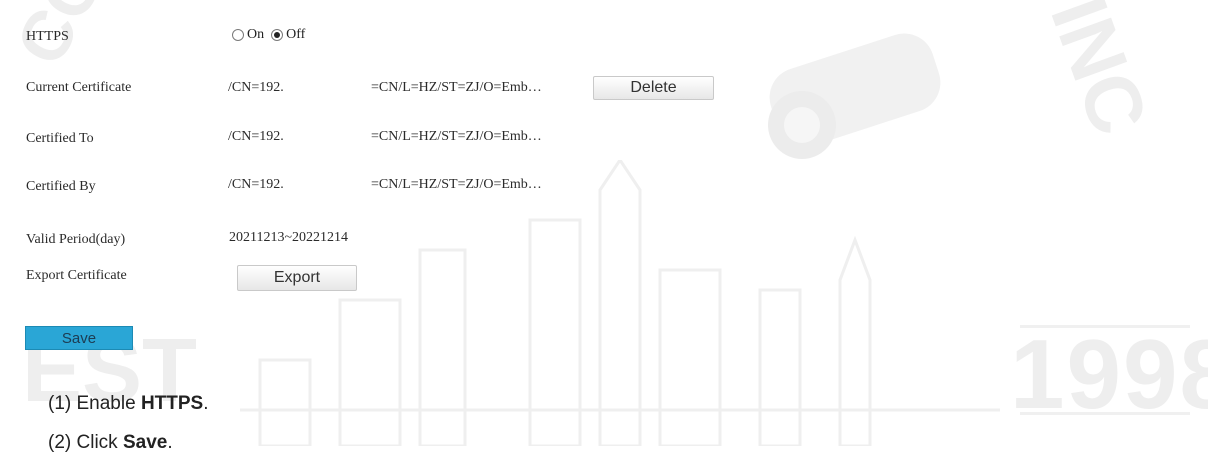  Describe the element at coordinates (206, 403) in the screenshot. I see `step-1-suffix: .` at that location.